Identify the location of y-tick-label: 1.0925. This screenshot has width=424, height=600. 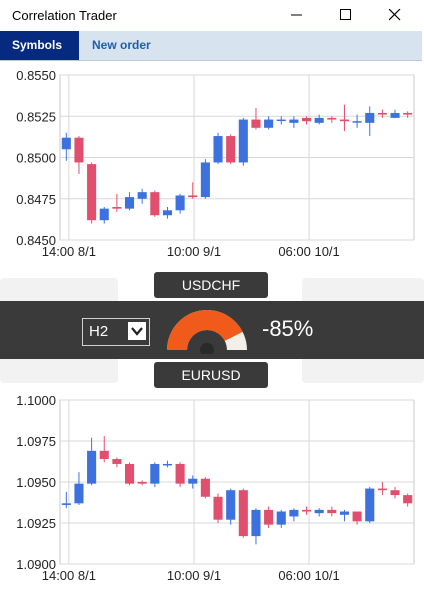
(36, 523).